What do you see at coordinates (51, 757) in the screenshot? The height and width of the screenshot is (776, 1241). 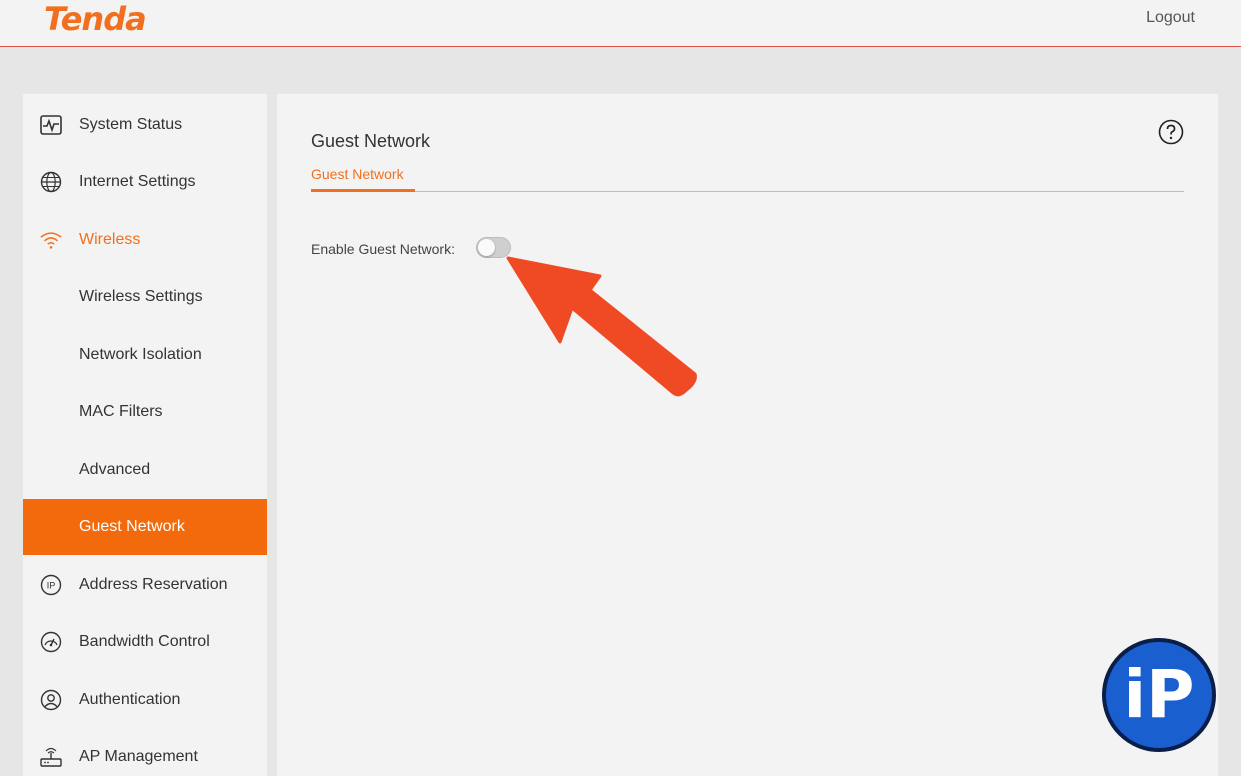 I see `router-icon` at bounding box center [51, 757].